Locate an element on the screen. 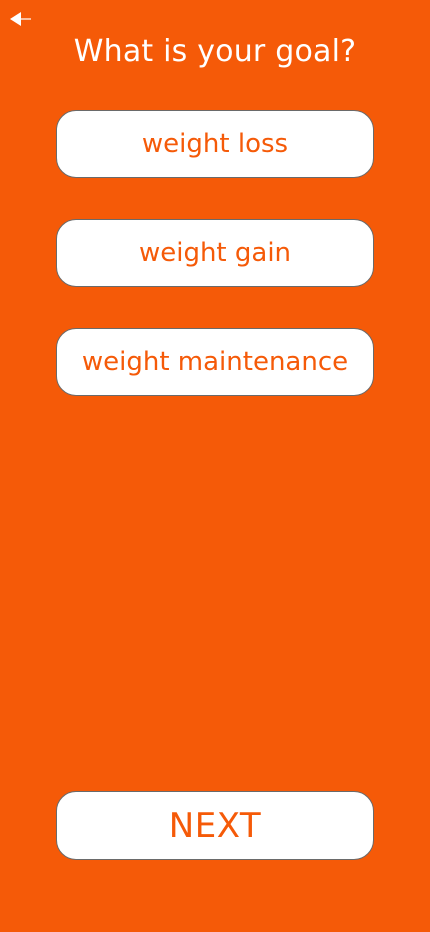 This screenshot has width=430, height=932. goal-option-weight-maintenance: weight maintenance is located at coordinates (215, 362).